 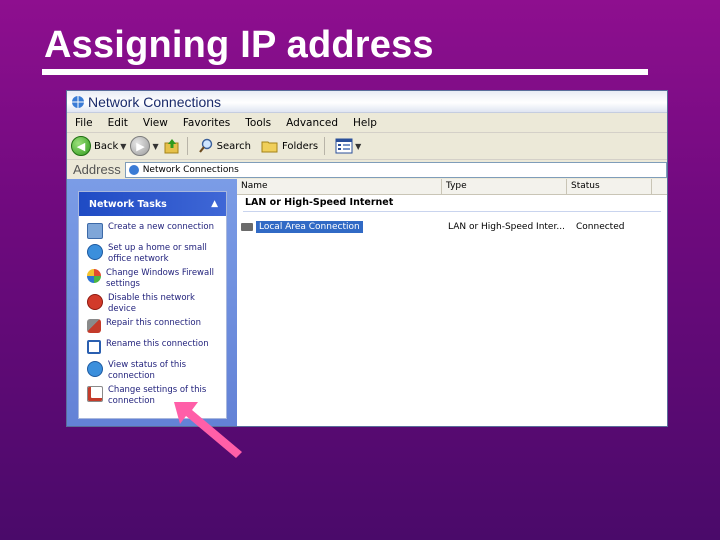 What do you see at coordinates (257, 123) in the screenshot?
I see `menu-tools: Tools` at bounding box center [257, 123].